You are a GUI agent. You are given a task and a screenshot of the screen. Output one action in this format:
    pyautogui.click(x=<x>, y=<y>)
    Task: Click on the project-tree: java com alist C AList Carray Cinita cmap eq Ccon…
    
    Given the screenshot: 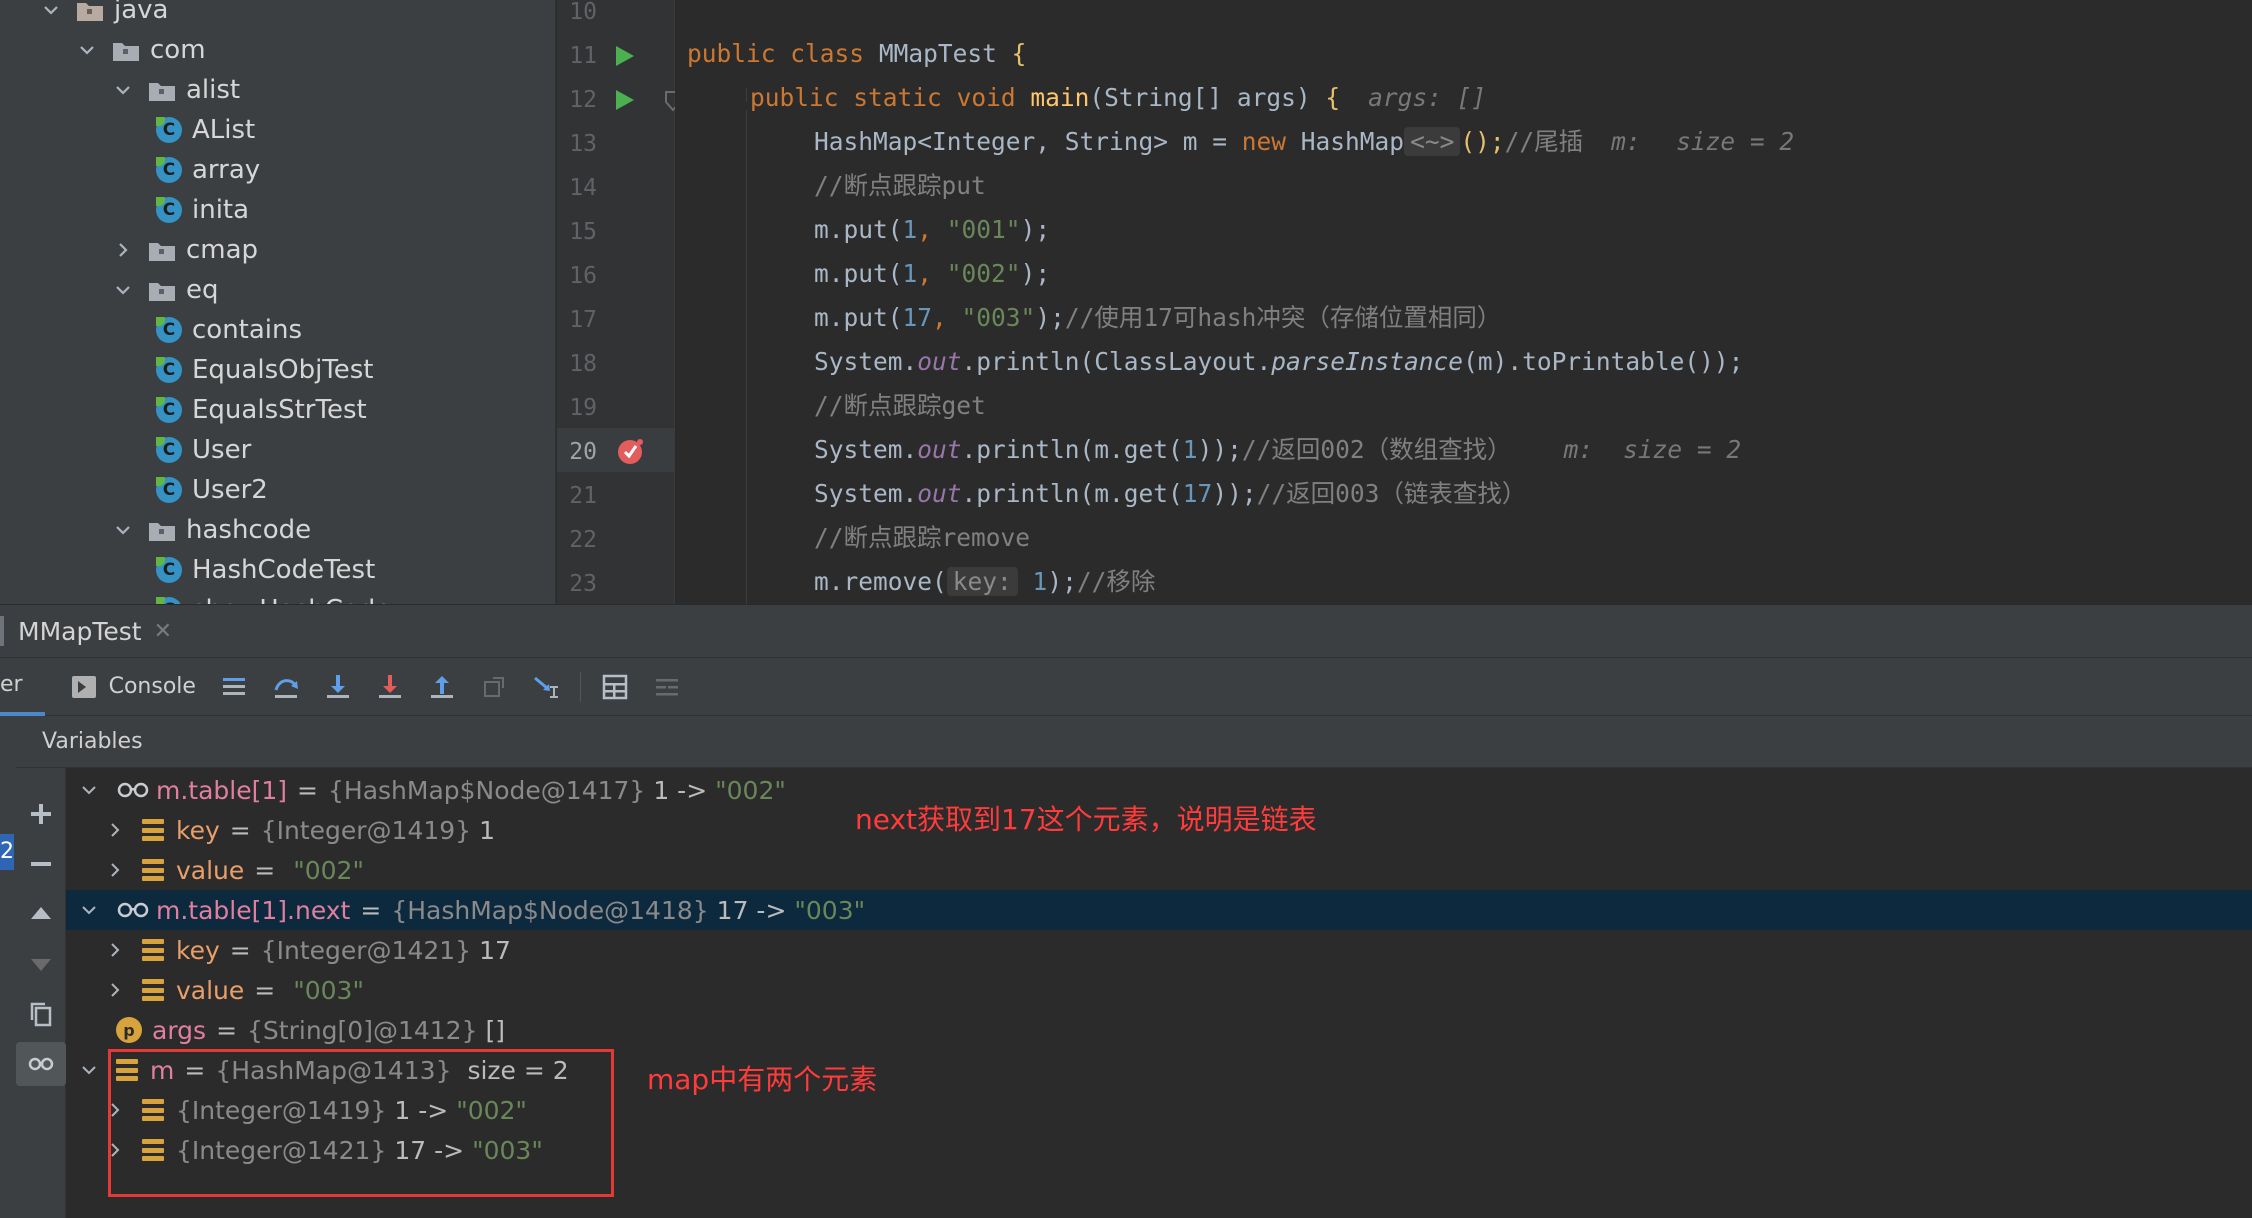 What is the action you would take?
    pyautogui.click(x=278, y=302)
    